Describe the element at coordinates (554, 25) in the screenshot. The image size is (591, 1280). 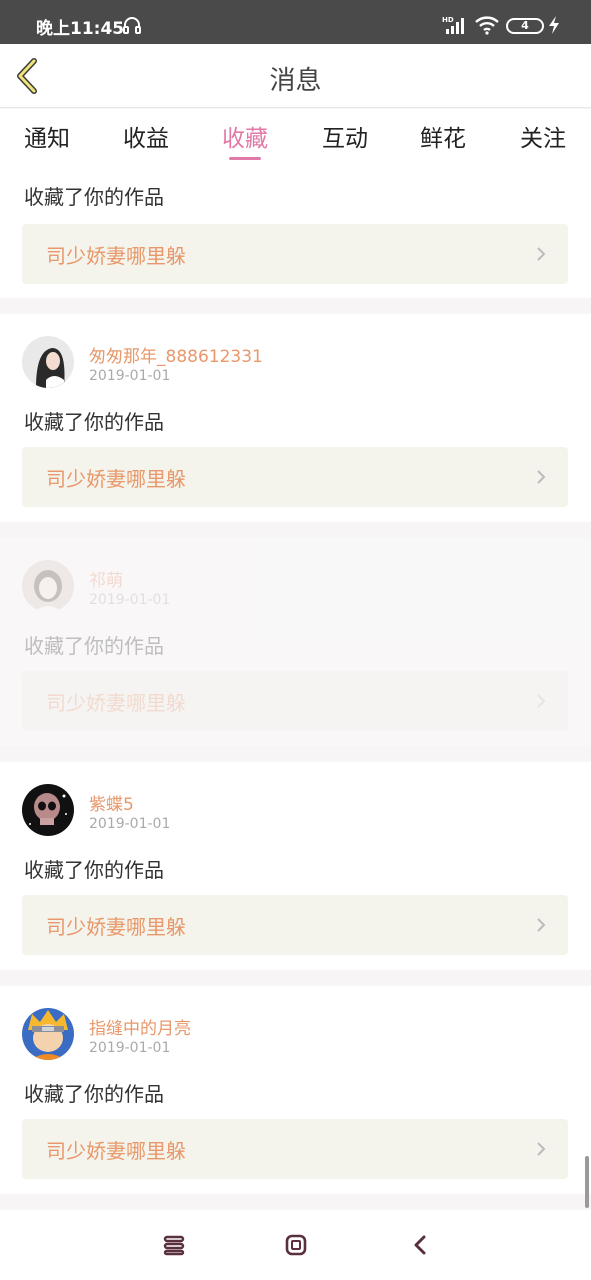
I see `charging-icon` at that location.